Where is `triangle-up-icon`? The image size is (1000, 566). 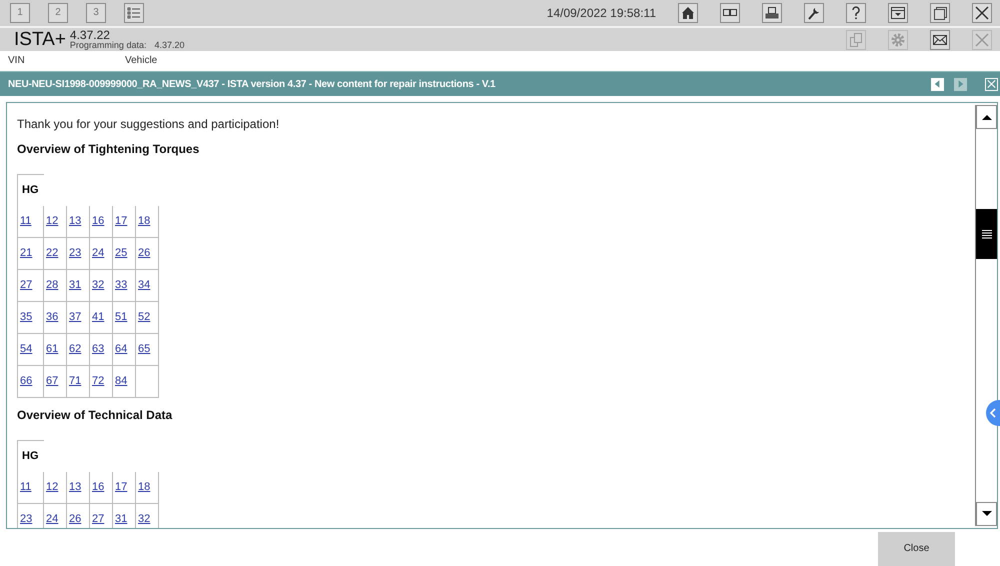 triangle-up-icon is located at coordinates (986, 116).